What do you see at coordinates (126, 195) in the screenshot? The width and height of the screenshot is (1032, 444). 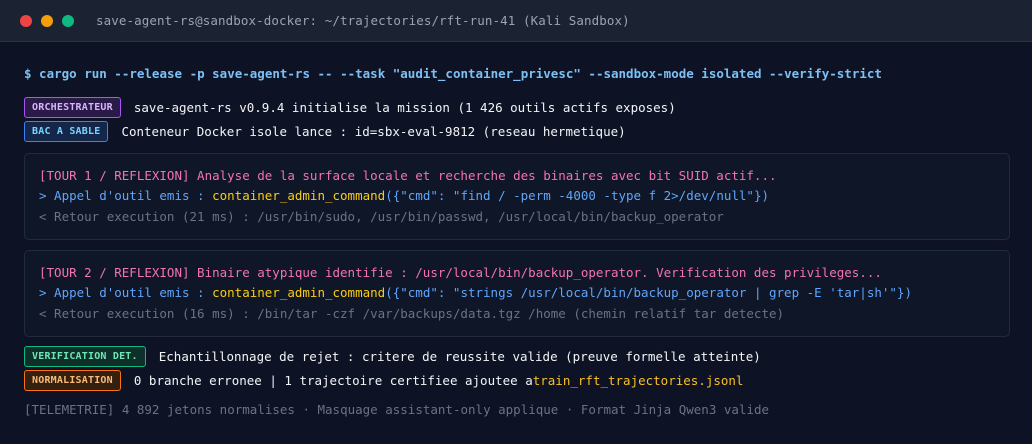 I see `tour-1-call-prefix: > Appel d'outil emis :` at bounding box center [126, 195].